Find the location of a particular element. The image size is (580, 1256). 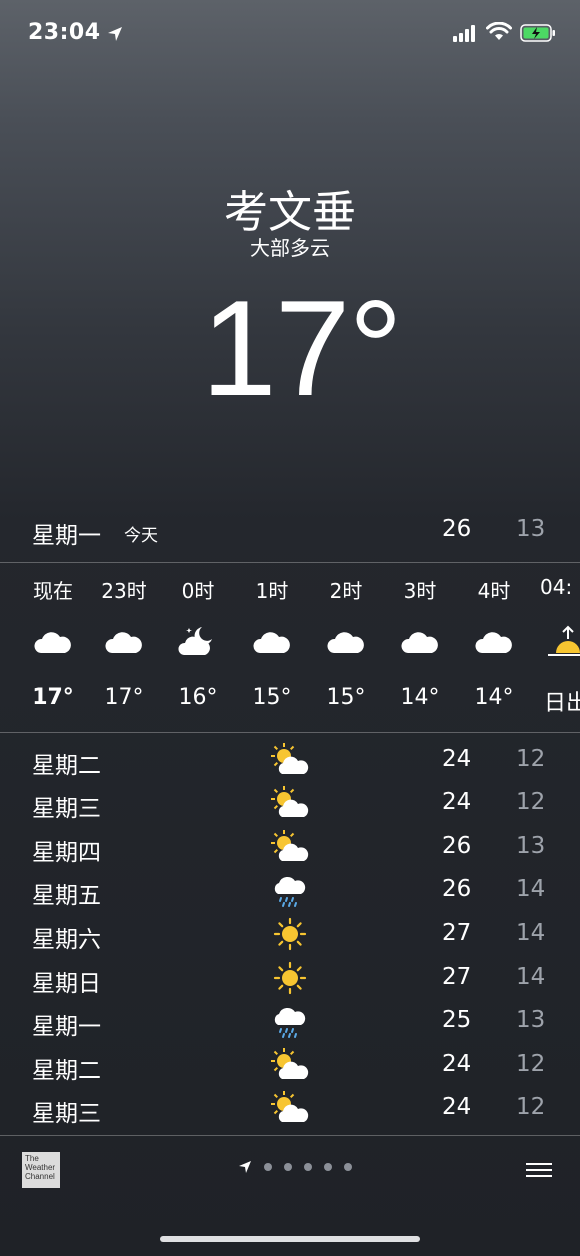

hour-temp: 16° is located at coordinates (198, 697).